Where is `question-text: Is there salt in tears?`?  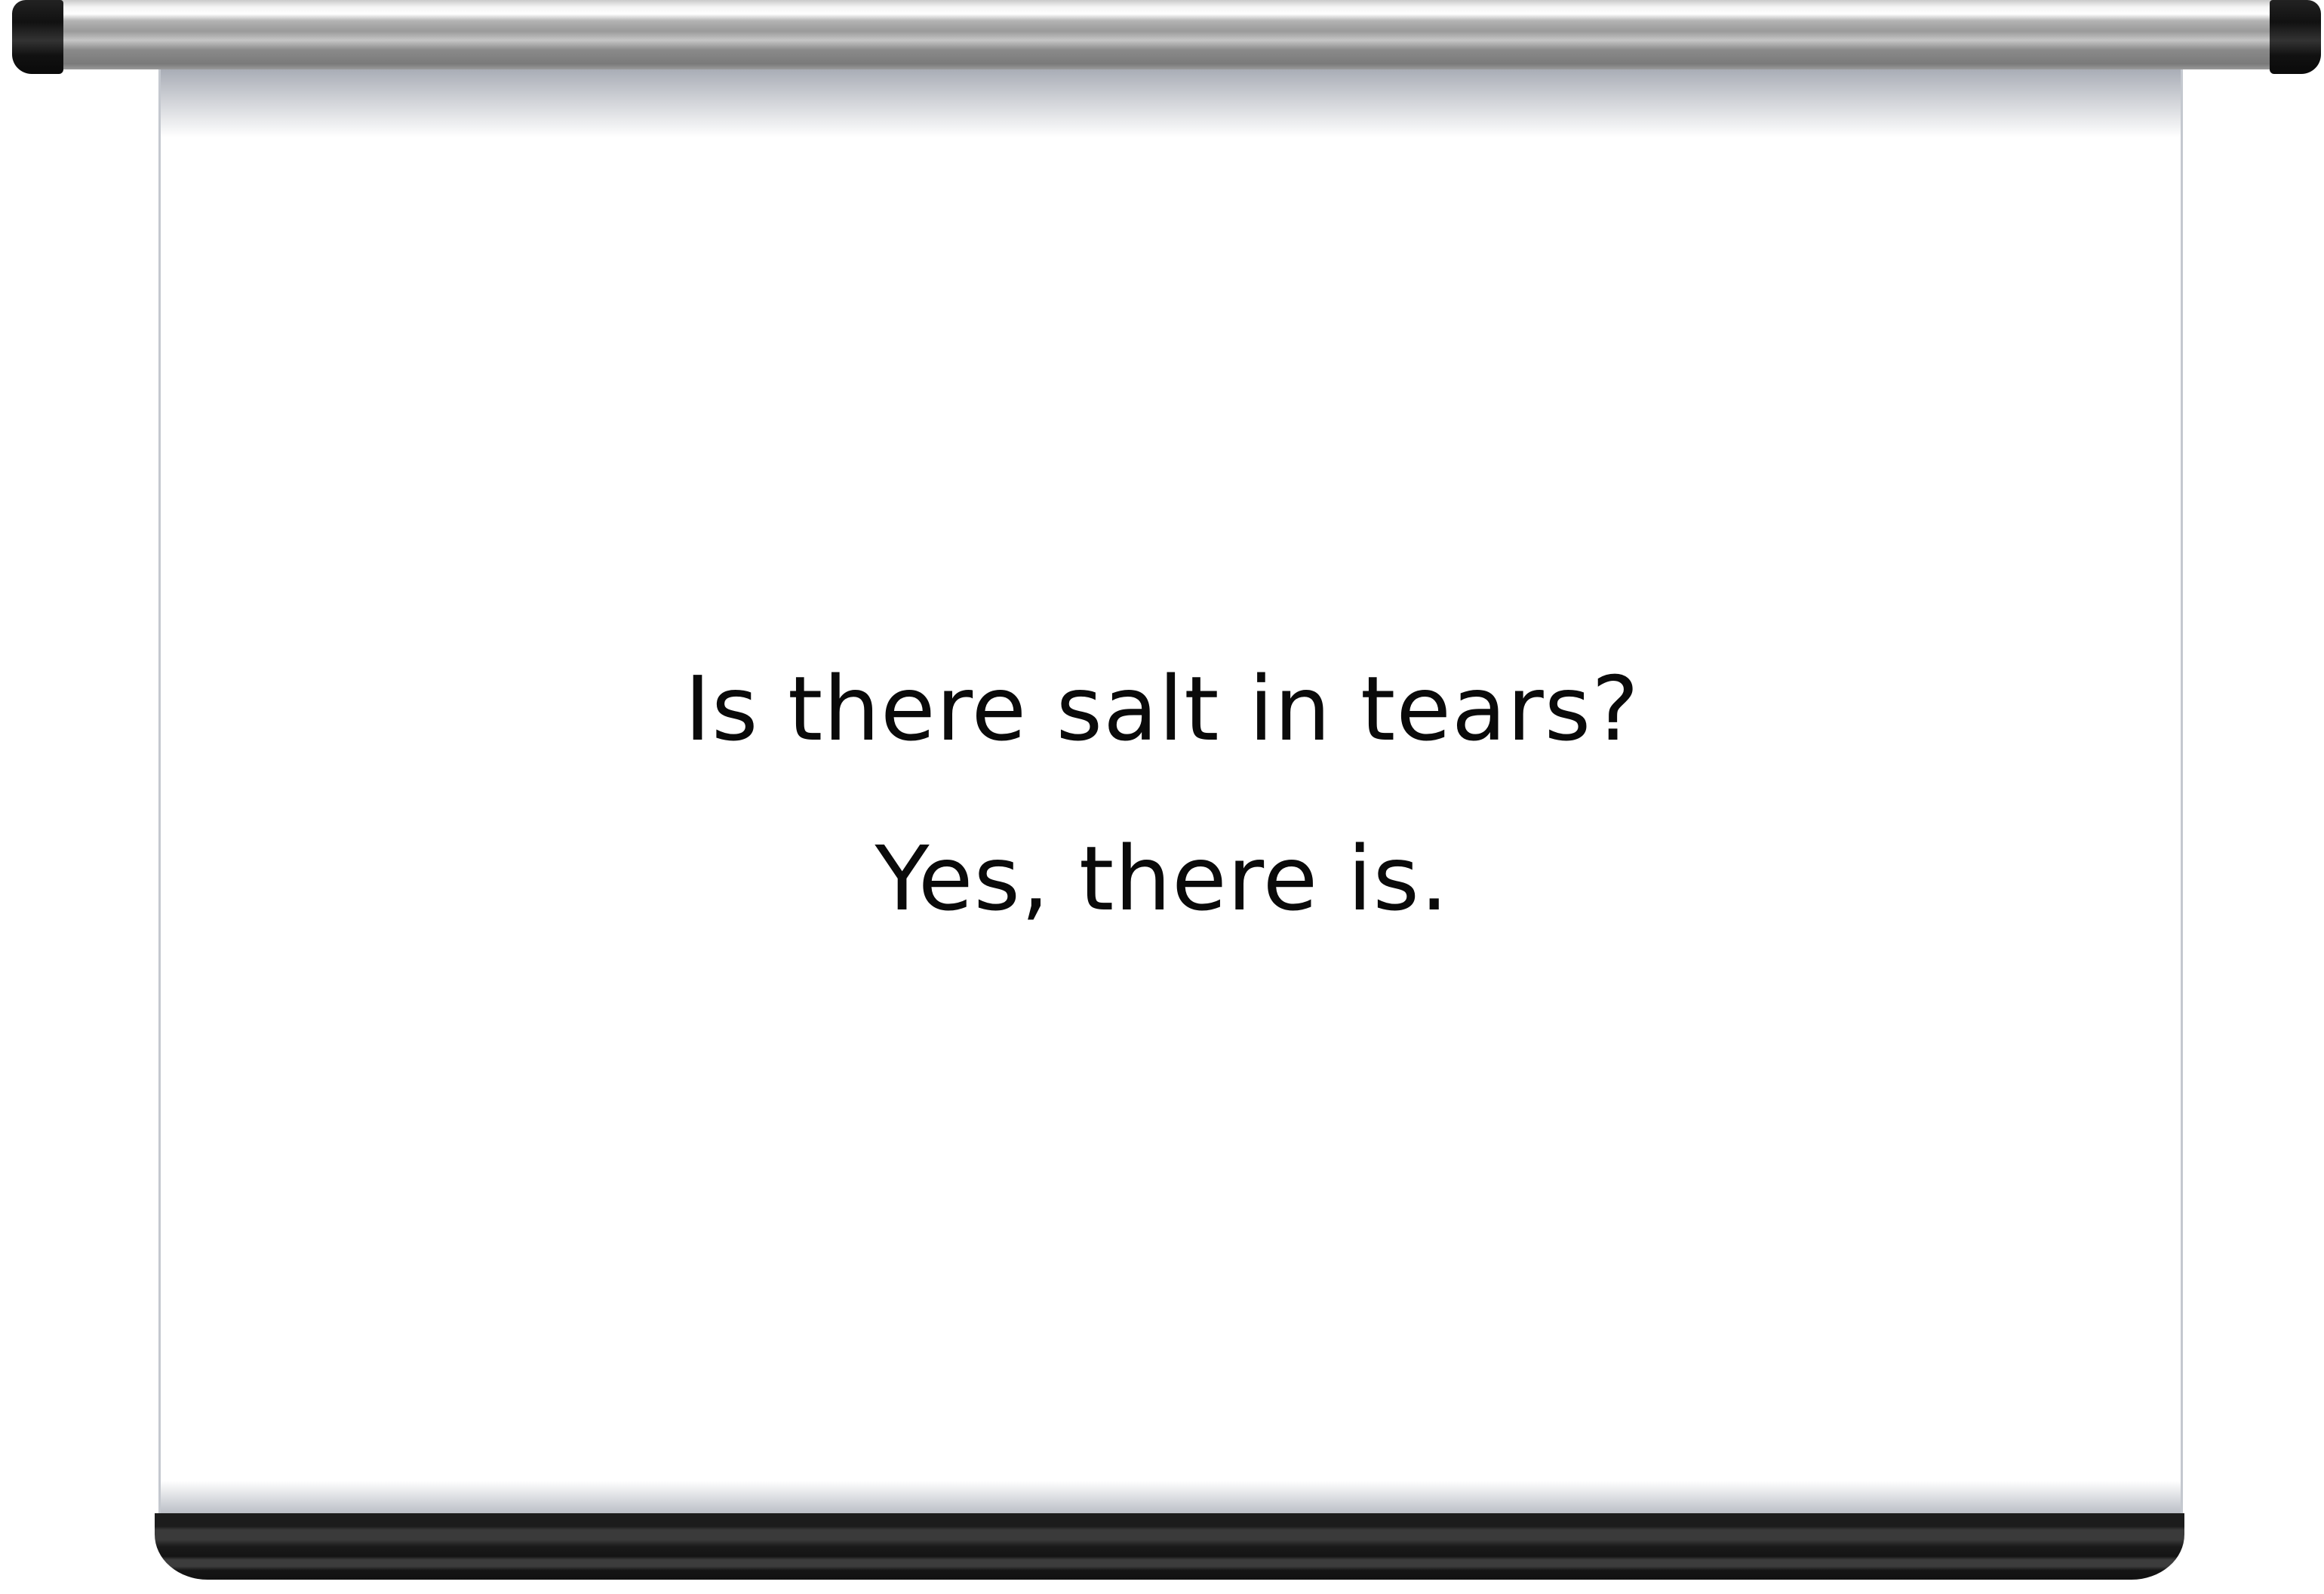
question-text: Is there salt in tears? is located at coordinates (1162, 709).